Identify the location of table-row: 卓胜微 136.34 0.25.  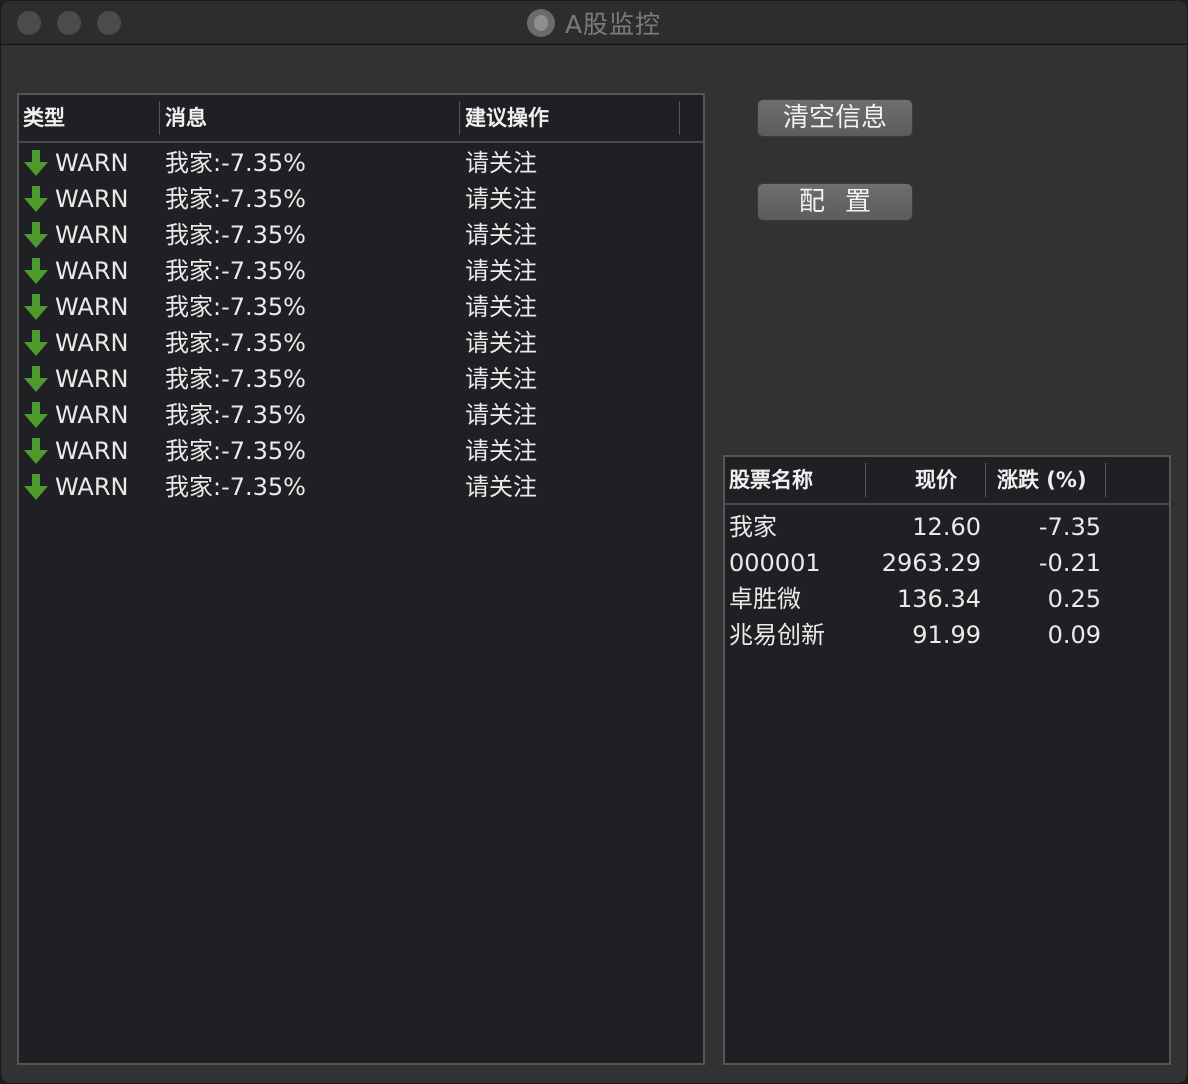
(947, 599).